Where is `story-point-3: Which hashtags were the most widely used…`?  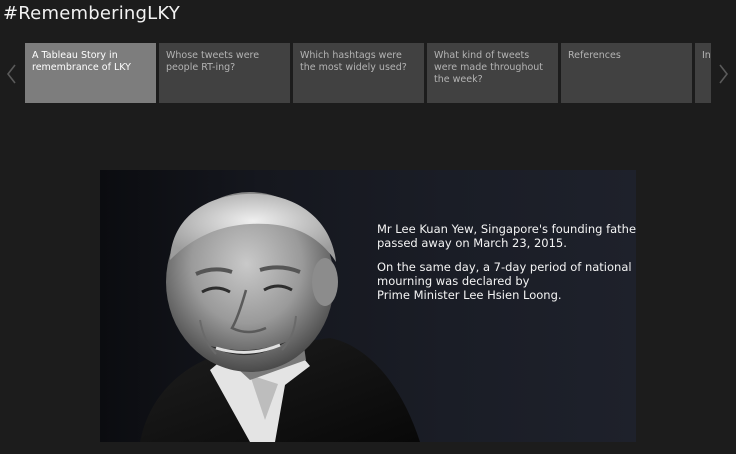
story-point-3: Which hashtags were the most widely used… is located at coordinates (358, 73).